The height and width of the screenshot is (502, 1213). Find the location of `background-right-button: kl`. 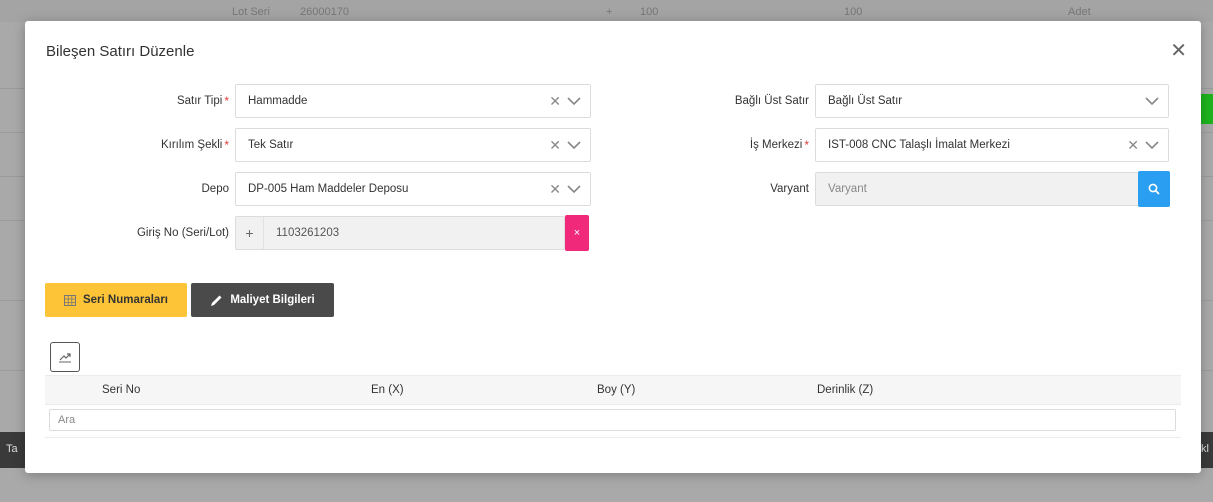

background-right-button: kl is located at coordinates (1206, 450).